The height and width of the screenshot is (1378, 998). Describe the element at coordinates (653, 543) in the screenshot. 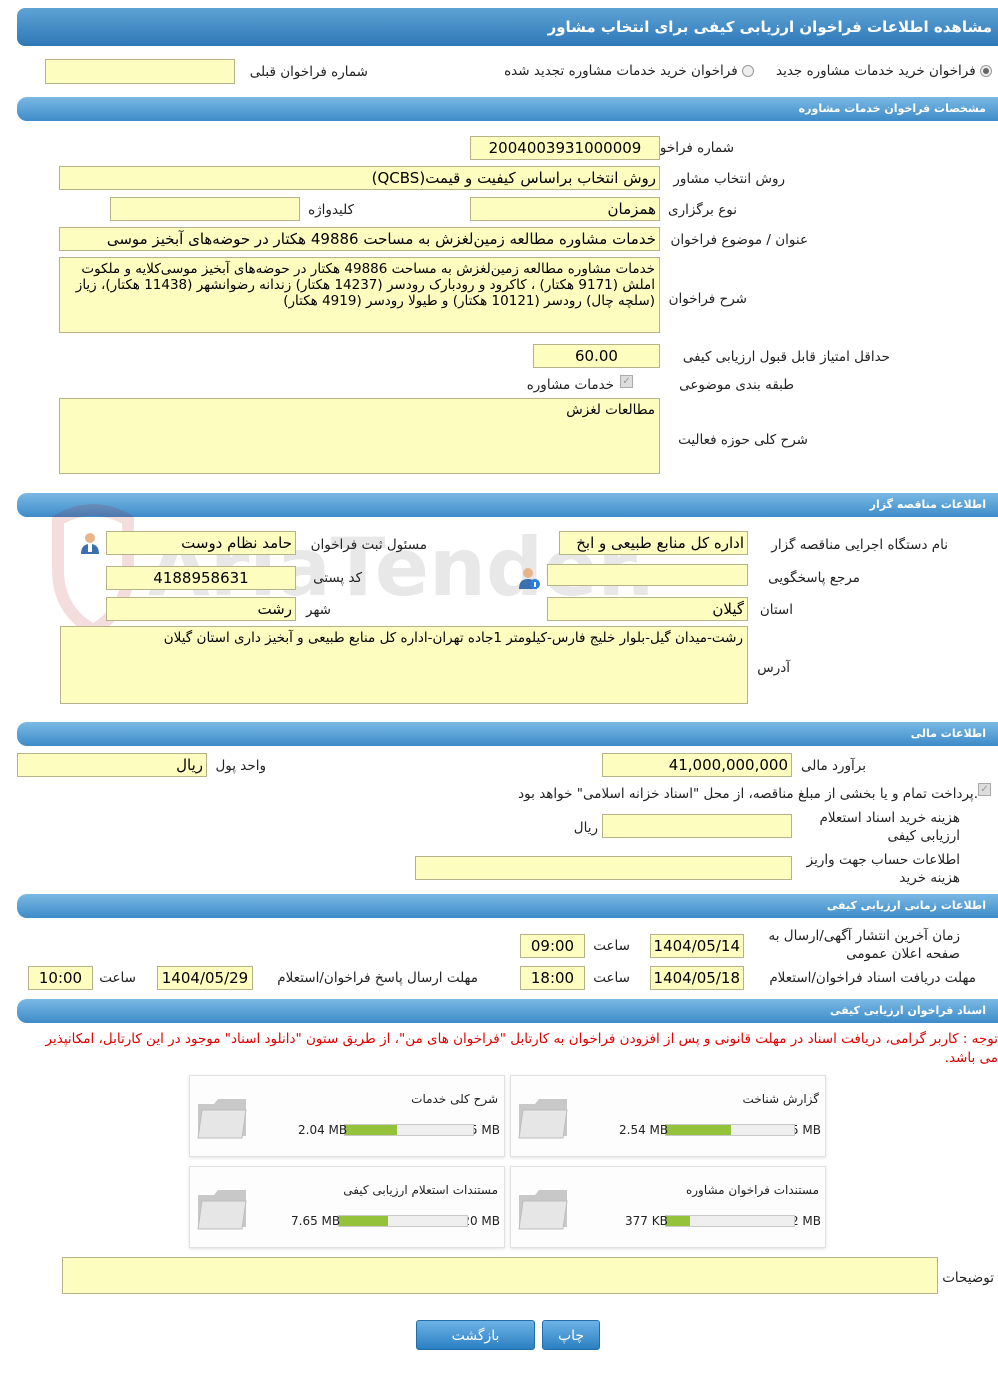

I see `org-field: اداره کل منابع طبیعی و ابخ` at that location.